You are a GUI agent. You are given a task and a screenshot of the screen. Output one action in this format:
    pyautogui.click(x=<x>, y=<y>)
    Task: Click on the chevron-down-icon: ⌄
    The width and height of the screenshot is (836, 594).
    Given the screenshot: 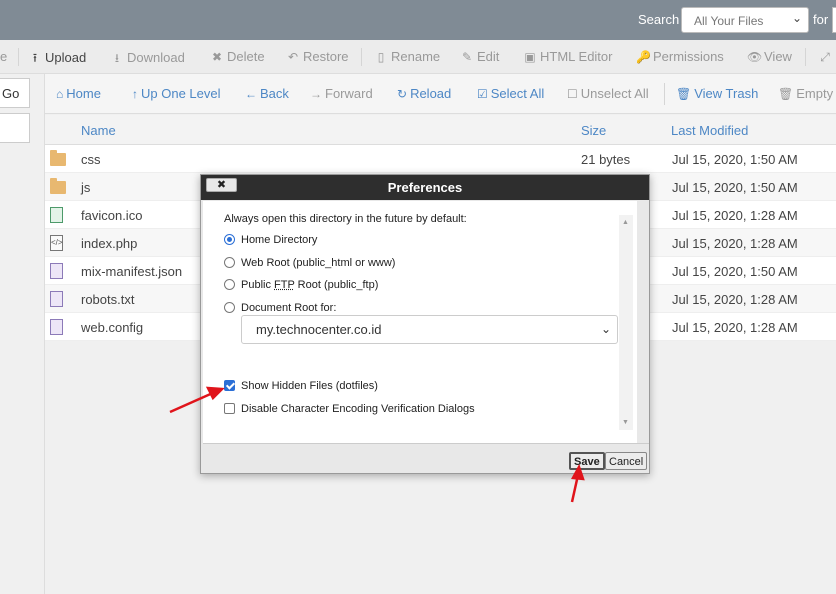 What is the action you would take?
    pyautogui.click(x=605, y=329)
    